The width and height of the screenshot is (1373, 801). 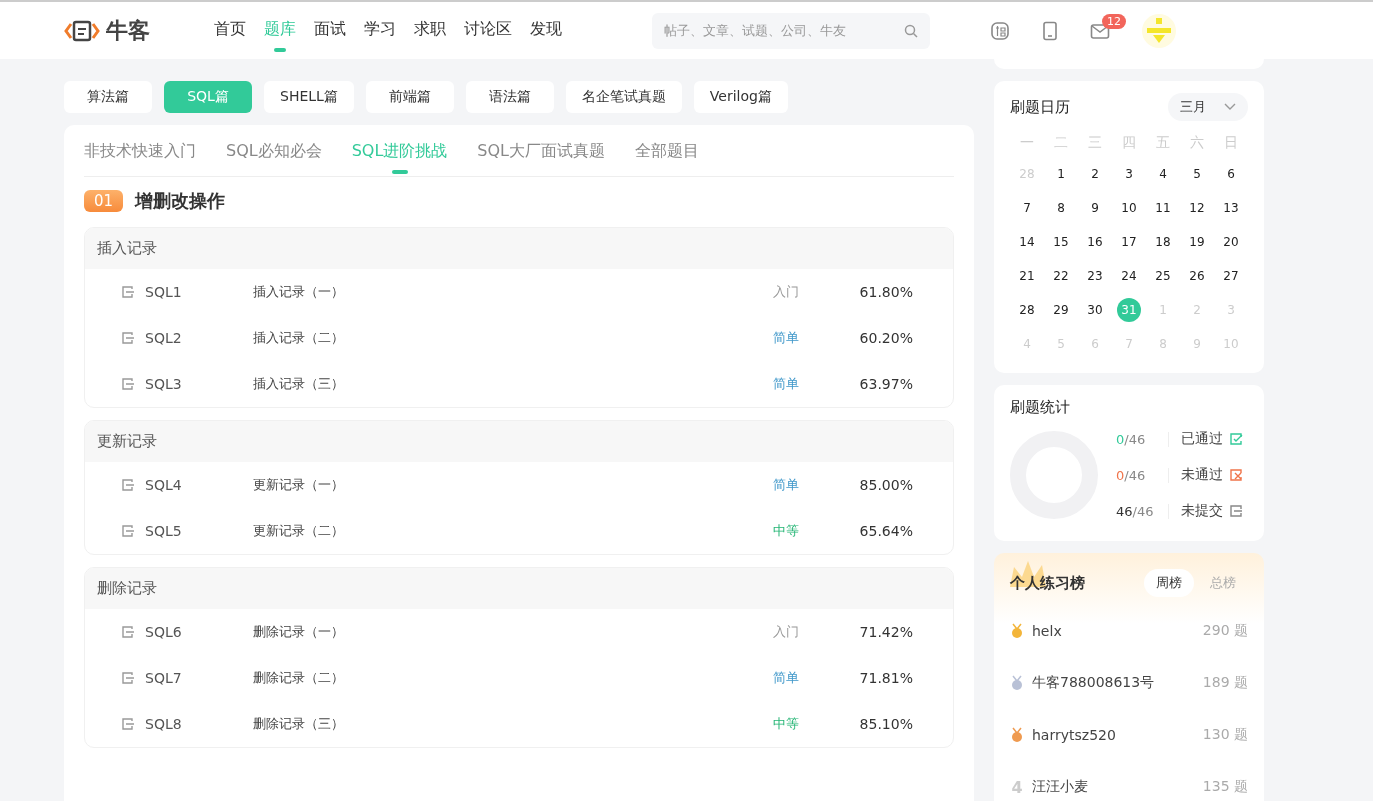 What do you see at coordinates (1061, 310) in the screenshot?
I see `calendar-day: 29` at bounding box center [1061, 310].